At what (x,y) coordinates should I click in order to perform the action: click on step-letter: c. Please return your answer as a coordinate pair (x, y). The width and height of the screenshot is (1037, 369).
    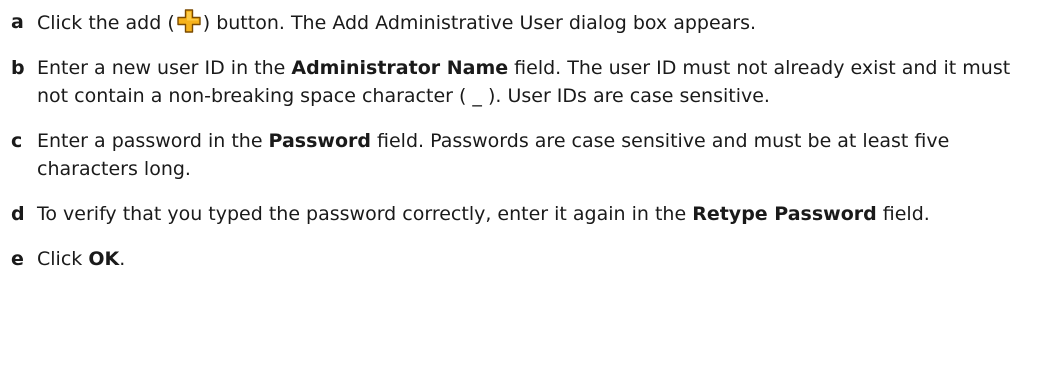
    Looking at the image, I should click on (17, 141).